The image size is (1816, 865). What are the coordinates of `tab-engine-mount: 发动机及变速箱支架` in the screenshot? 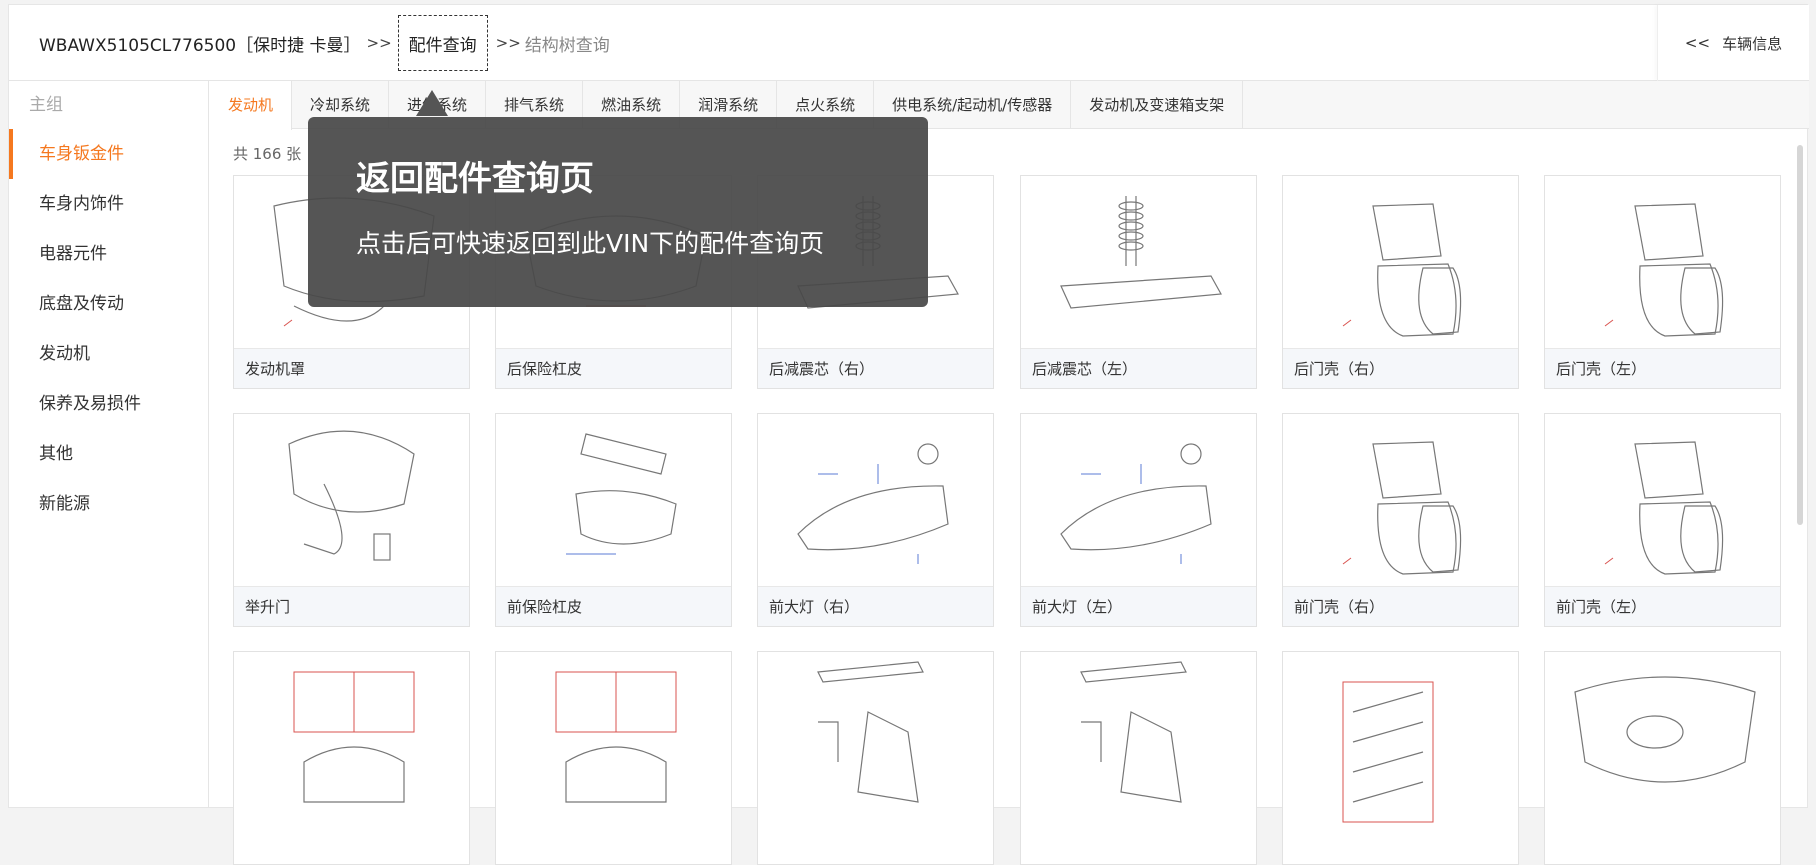 It's located at (1157, 105).